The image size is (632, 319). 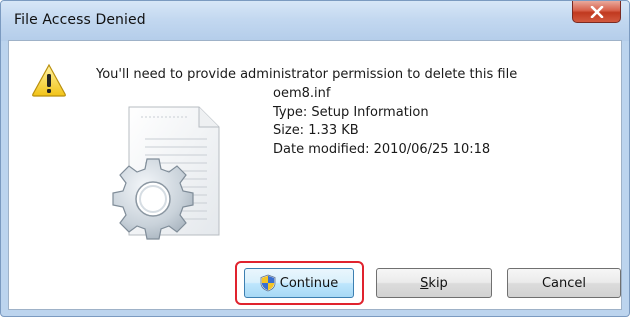 I want to click on close-icon, so click(x=596, y=11).